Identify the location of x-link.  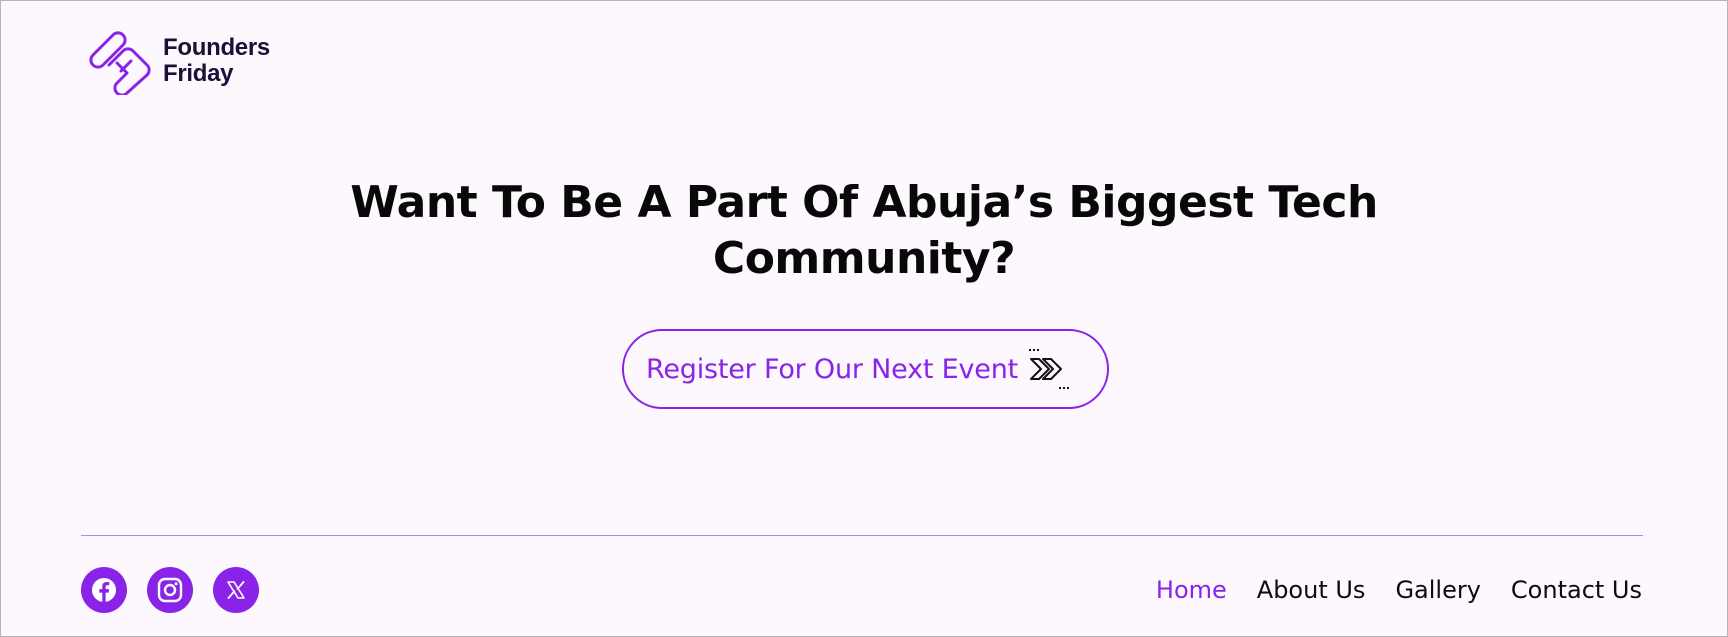
(236, 590).